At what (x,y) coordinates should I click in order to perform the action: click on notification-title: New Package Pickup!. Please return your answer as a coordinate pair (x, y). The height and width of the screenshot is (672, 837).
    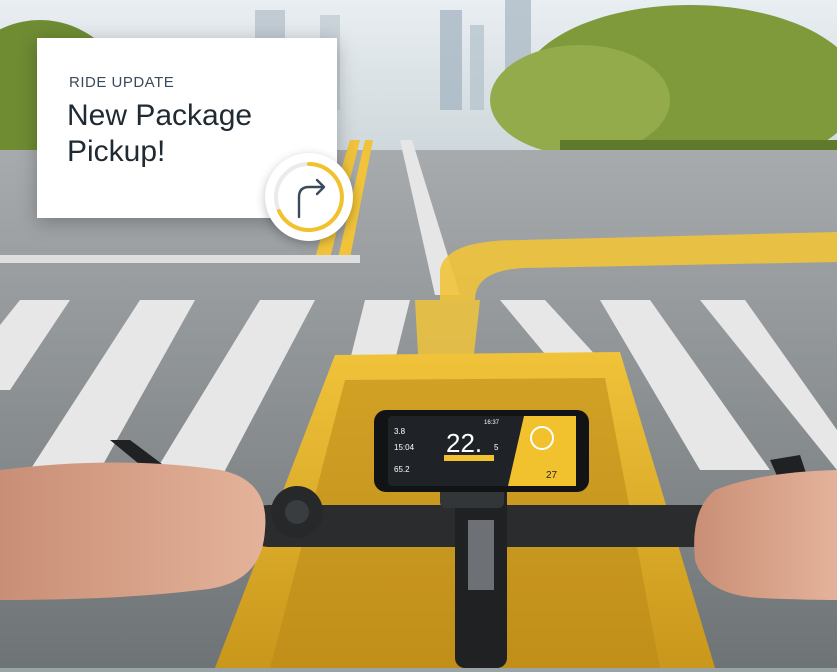
    Looking at the image, I should click on (182, 134).